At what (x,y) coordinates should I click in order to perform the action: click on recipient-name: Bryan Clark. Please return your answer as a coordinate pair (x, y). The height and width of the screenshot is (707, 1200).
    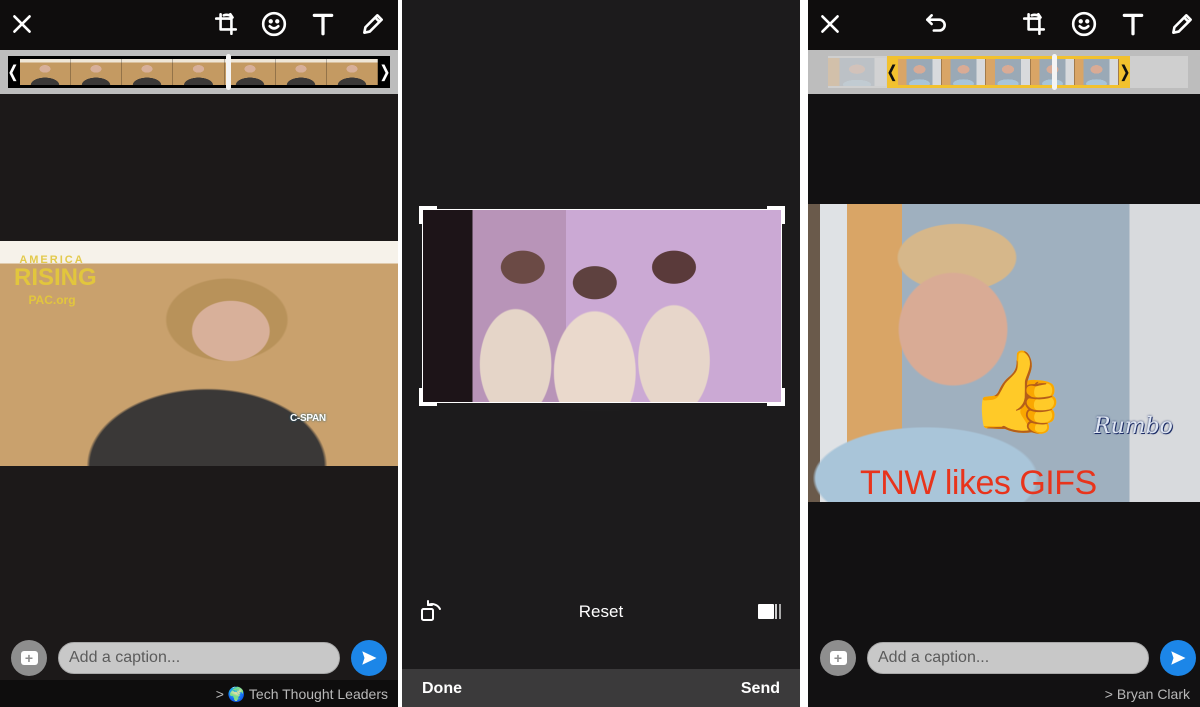
    Looking at the image, I should click on (1153, 694).